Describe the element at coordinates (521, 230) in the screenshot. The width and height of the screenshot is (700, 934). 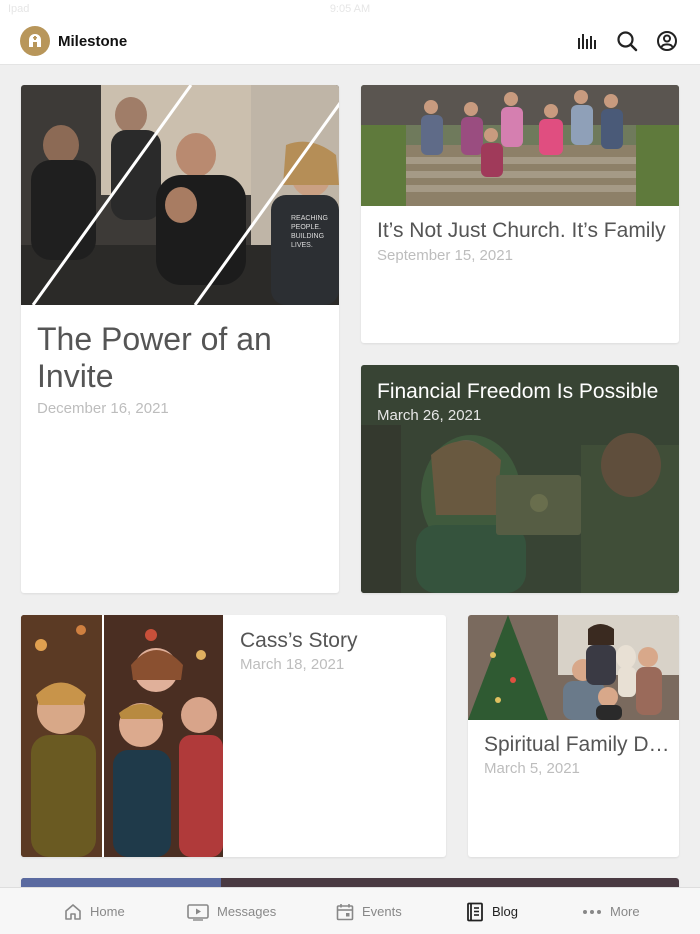
I see `post-title: It’s Not Just Church. It’s Family` at that location.